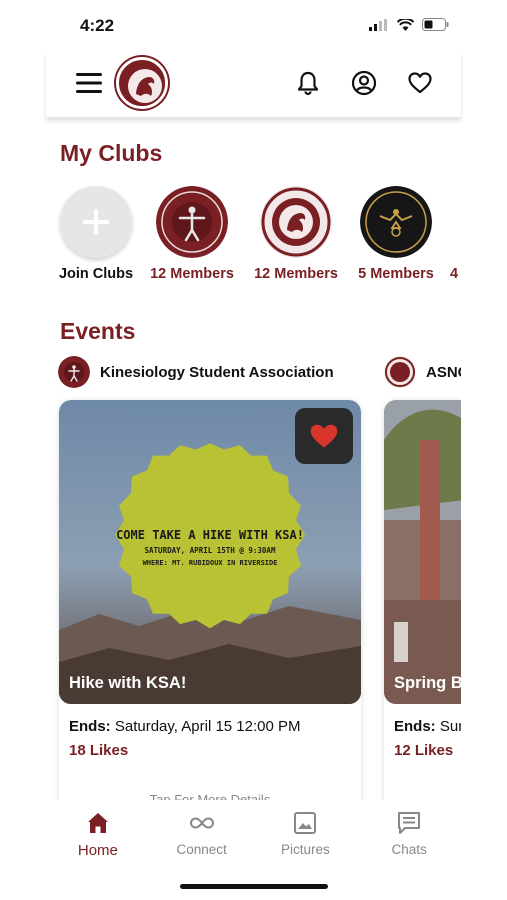 The height and width of the screenshot is (900, 507). Describe the element at coordinates (424, 750) in the screenshot. I see `event-likes: 12 Likes` at that location.